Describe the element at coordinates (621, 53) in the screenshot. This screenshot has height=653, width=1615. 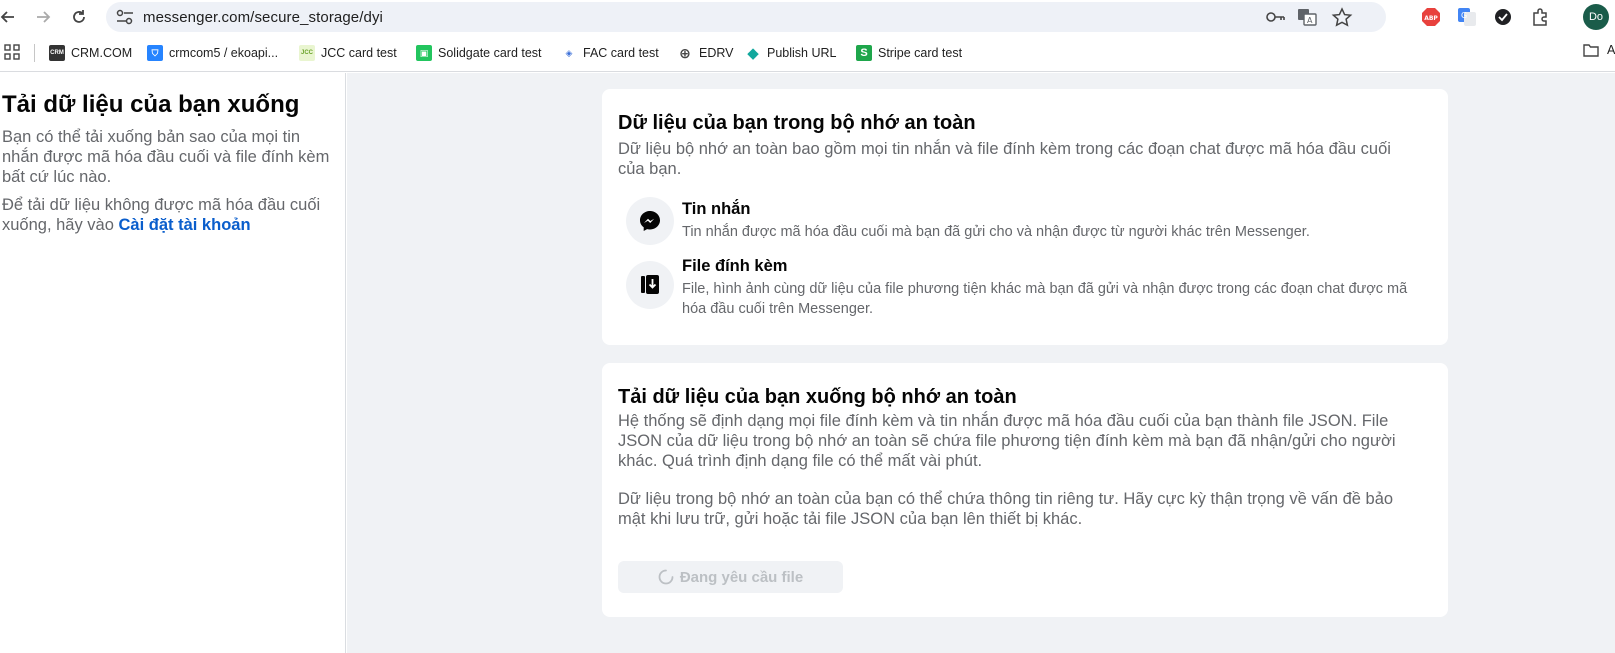
I see `bookmark-label: FAC card test` at that location.